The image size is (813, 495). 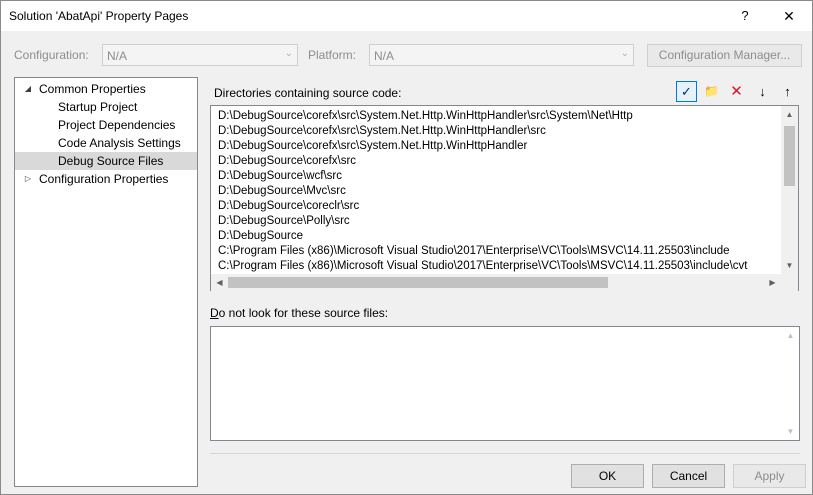 I want to click on list-item: D:\DebugSource, so click(x=260, y=236).